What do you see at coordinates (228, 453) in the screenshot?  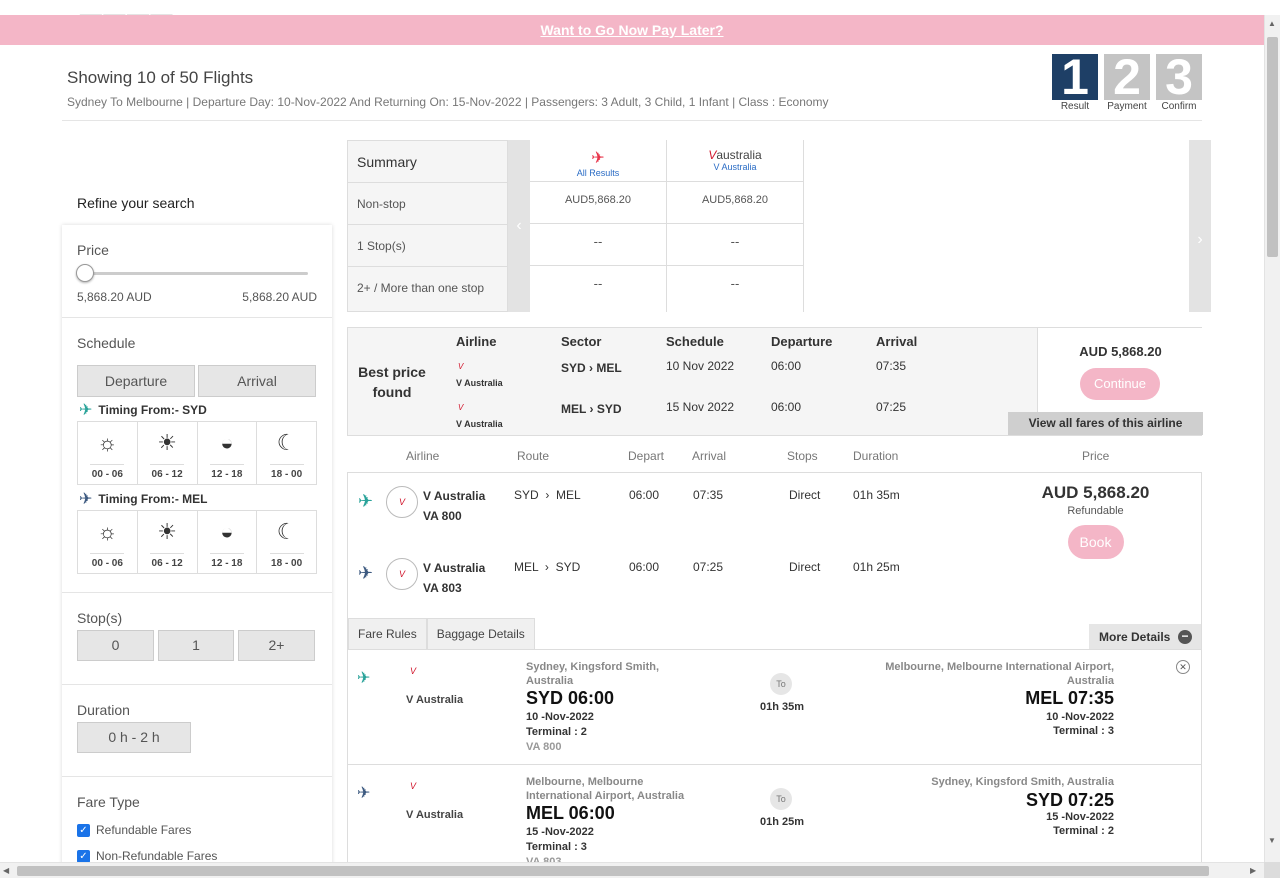 I see `timing-syd-afternoon: ◒ 12 - 18` at bounding box center [228, 453].